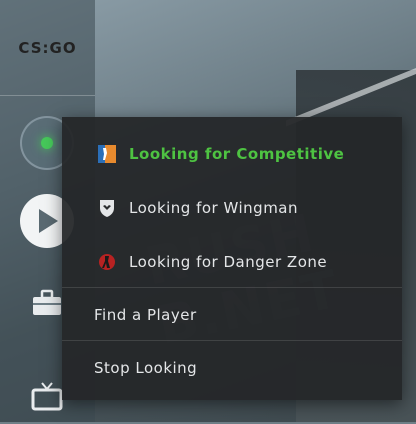  I want to click on wingman-icon, so click(107, 208).